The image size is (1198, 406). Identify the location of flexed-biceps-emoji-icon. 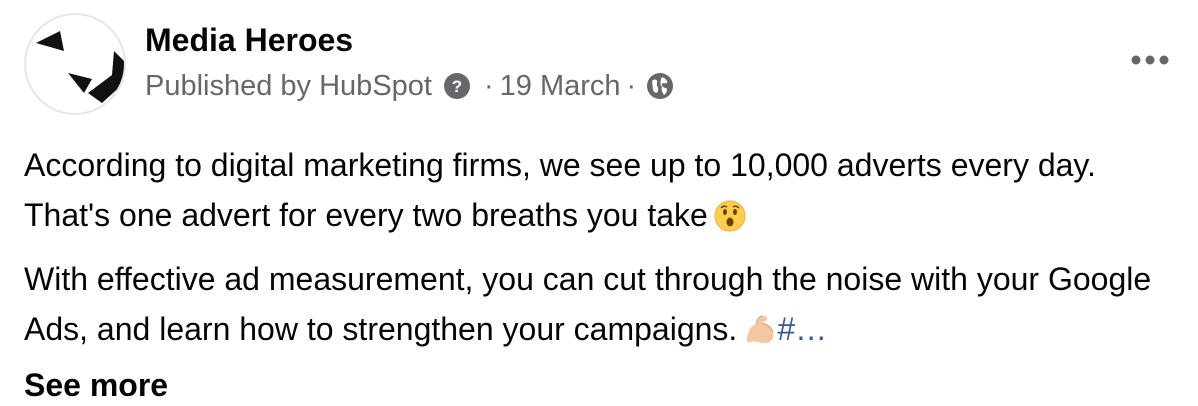
(760, 335).